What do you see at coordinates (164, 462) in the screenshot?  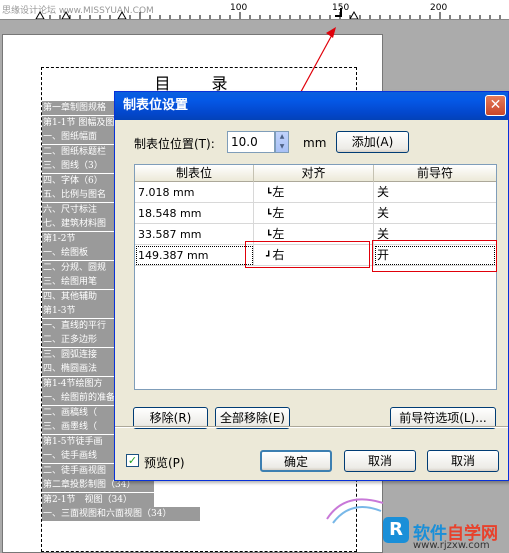 I see `preview-label: 预览(P)` at bounding box center [164, 462].